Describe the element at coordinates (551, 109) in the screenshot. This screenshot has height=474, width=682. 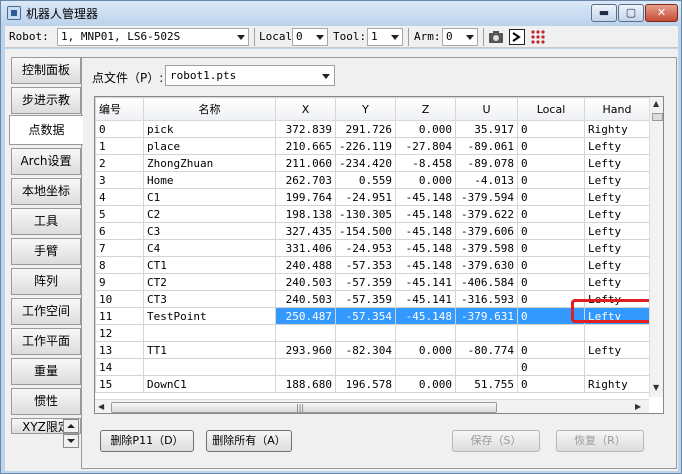
I see `column-header-local: Local` at that location.